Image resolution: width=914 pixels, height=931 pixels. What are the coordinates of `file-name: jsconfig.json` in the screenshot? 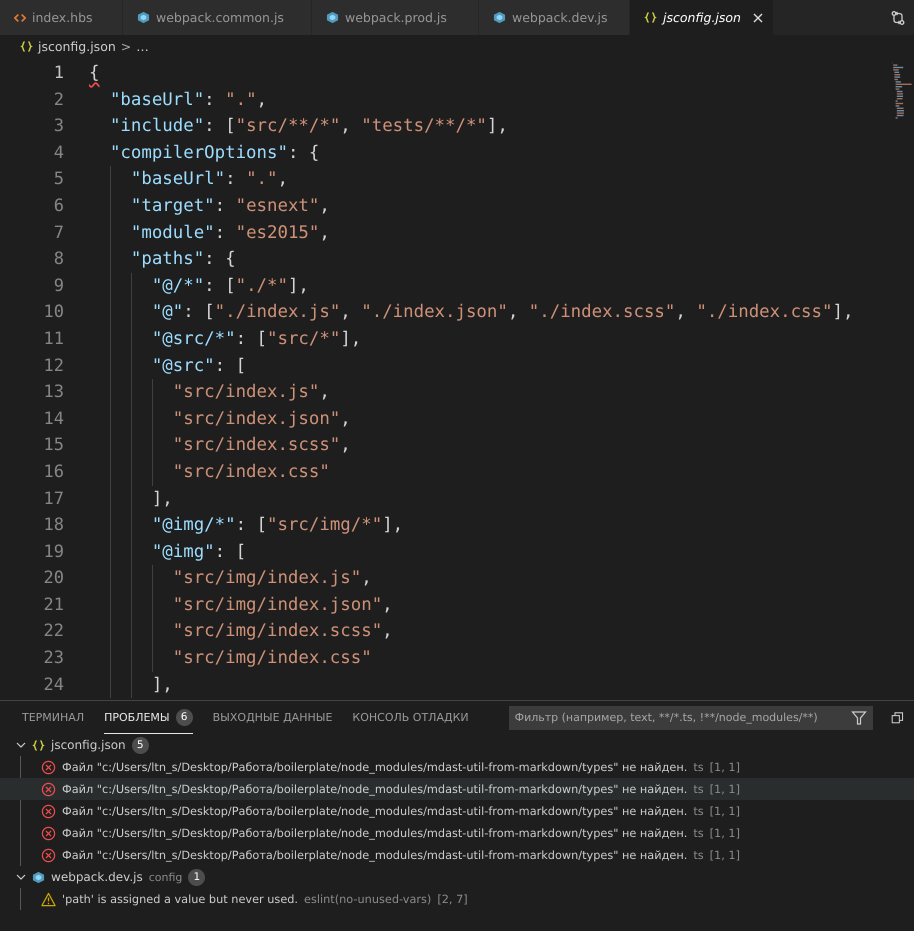 It's located at (88, 745).